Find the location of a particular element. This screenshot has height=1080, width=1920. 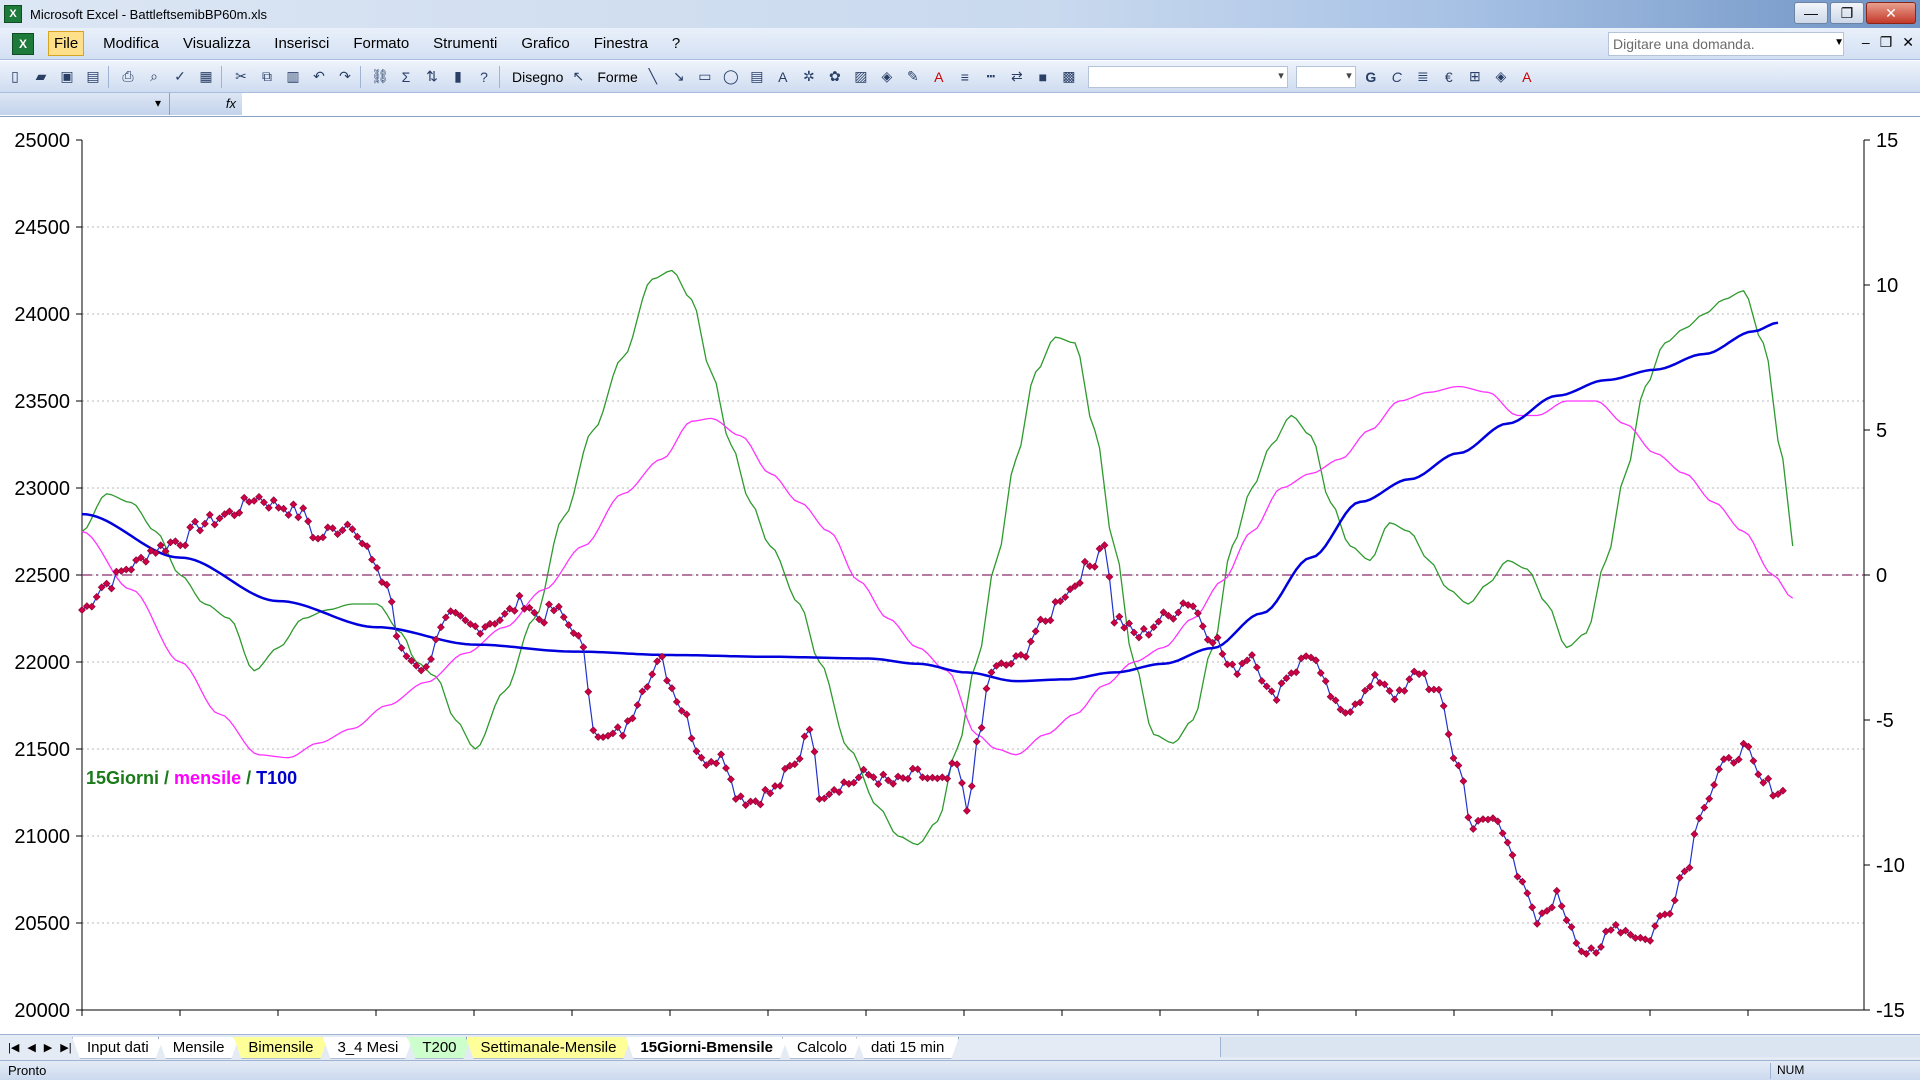

y-right-tick-label: -5 is located at coordinates (1885, 721).